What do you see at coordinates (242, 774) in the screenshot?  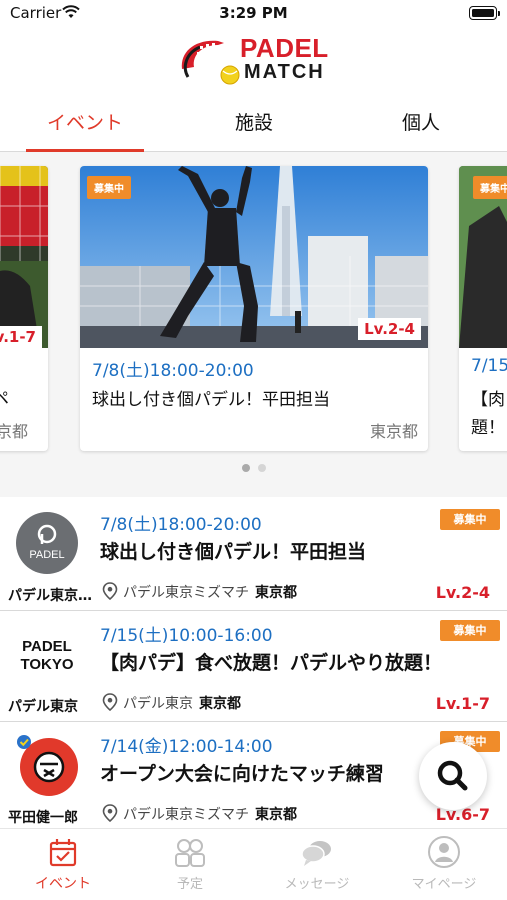 I see `event-title: オープン大会に向けたマッチ練習` at bounding box center [242, 774].